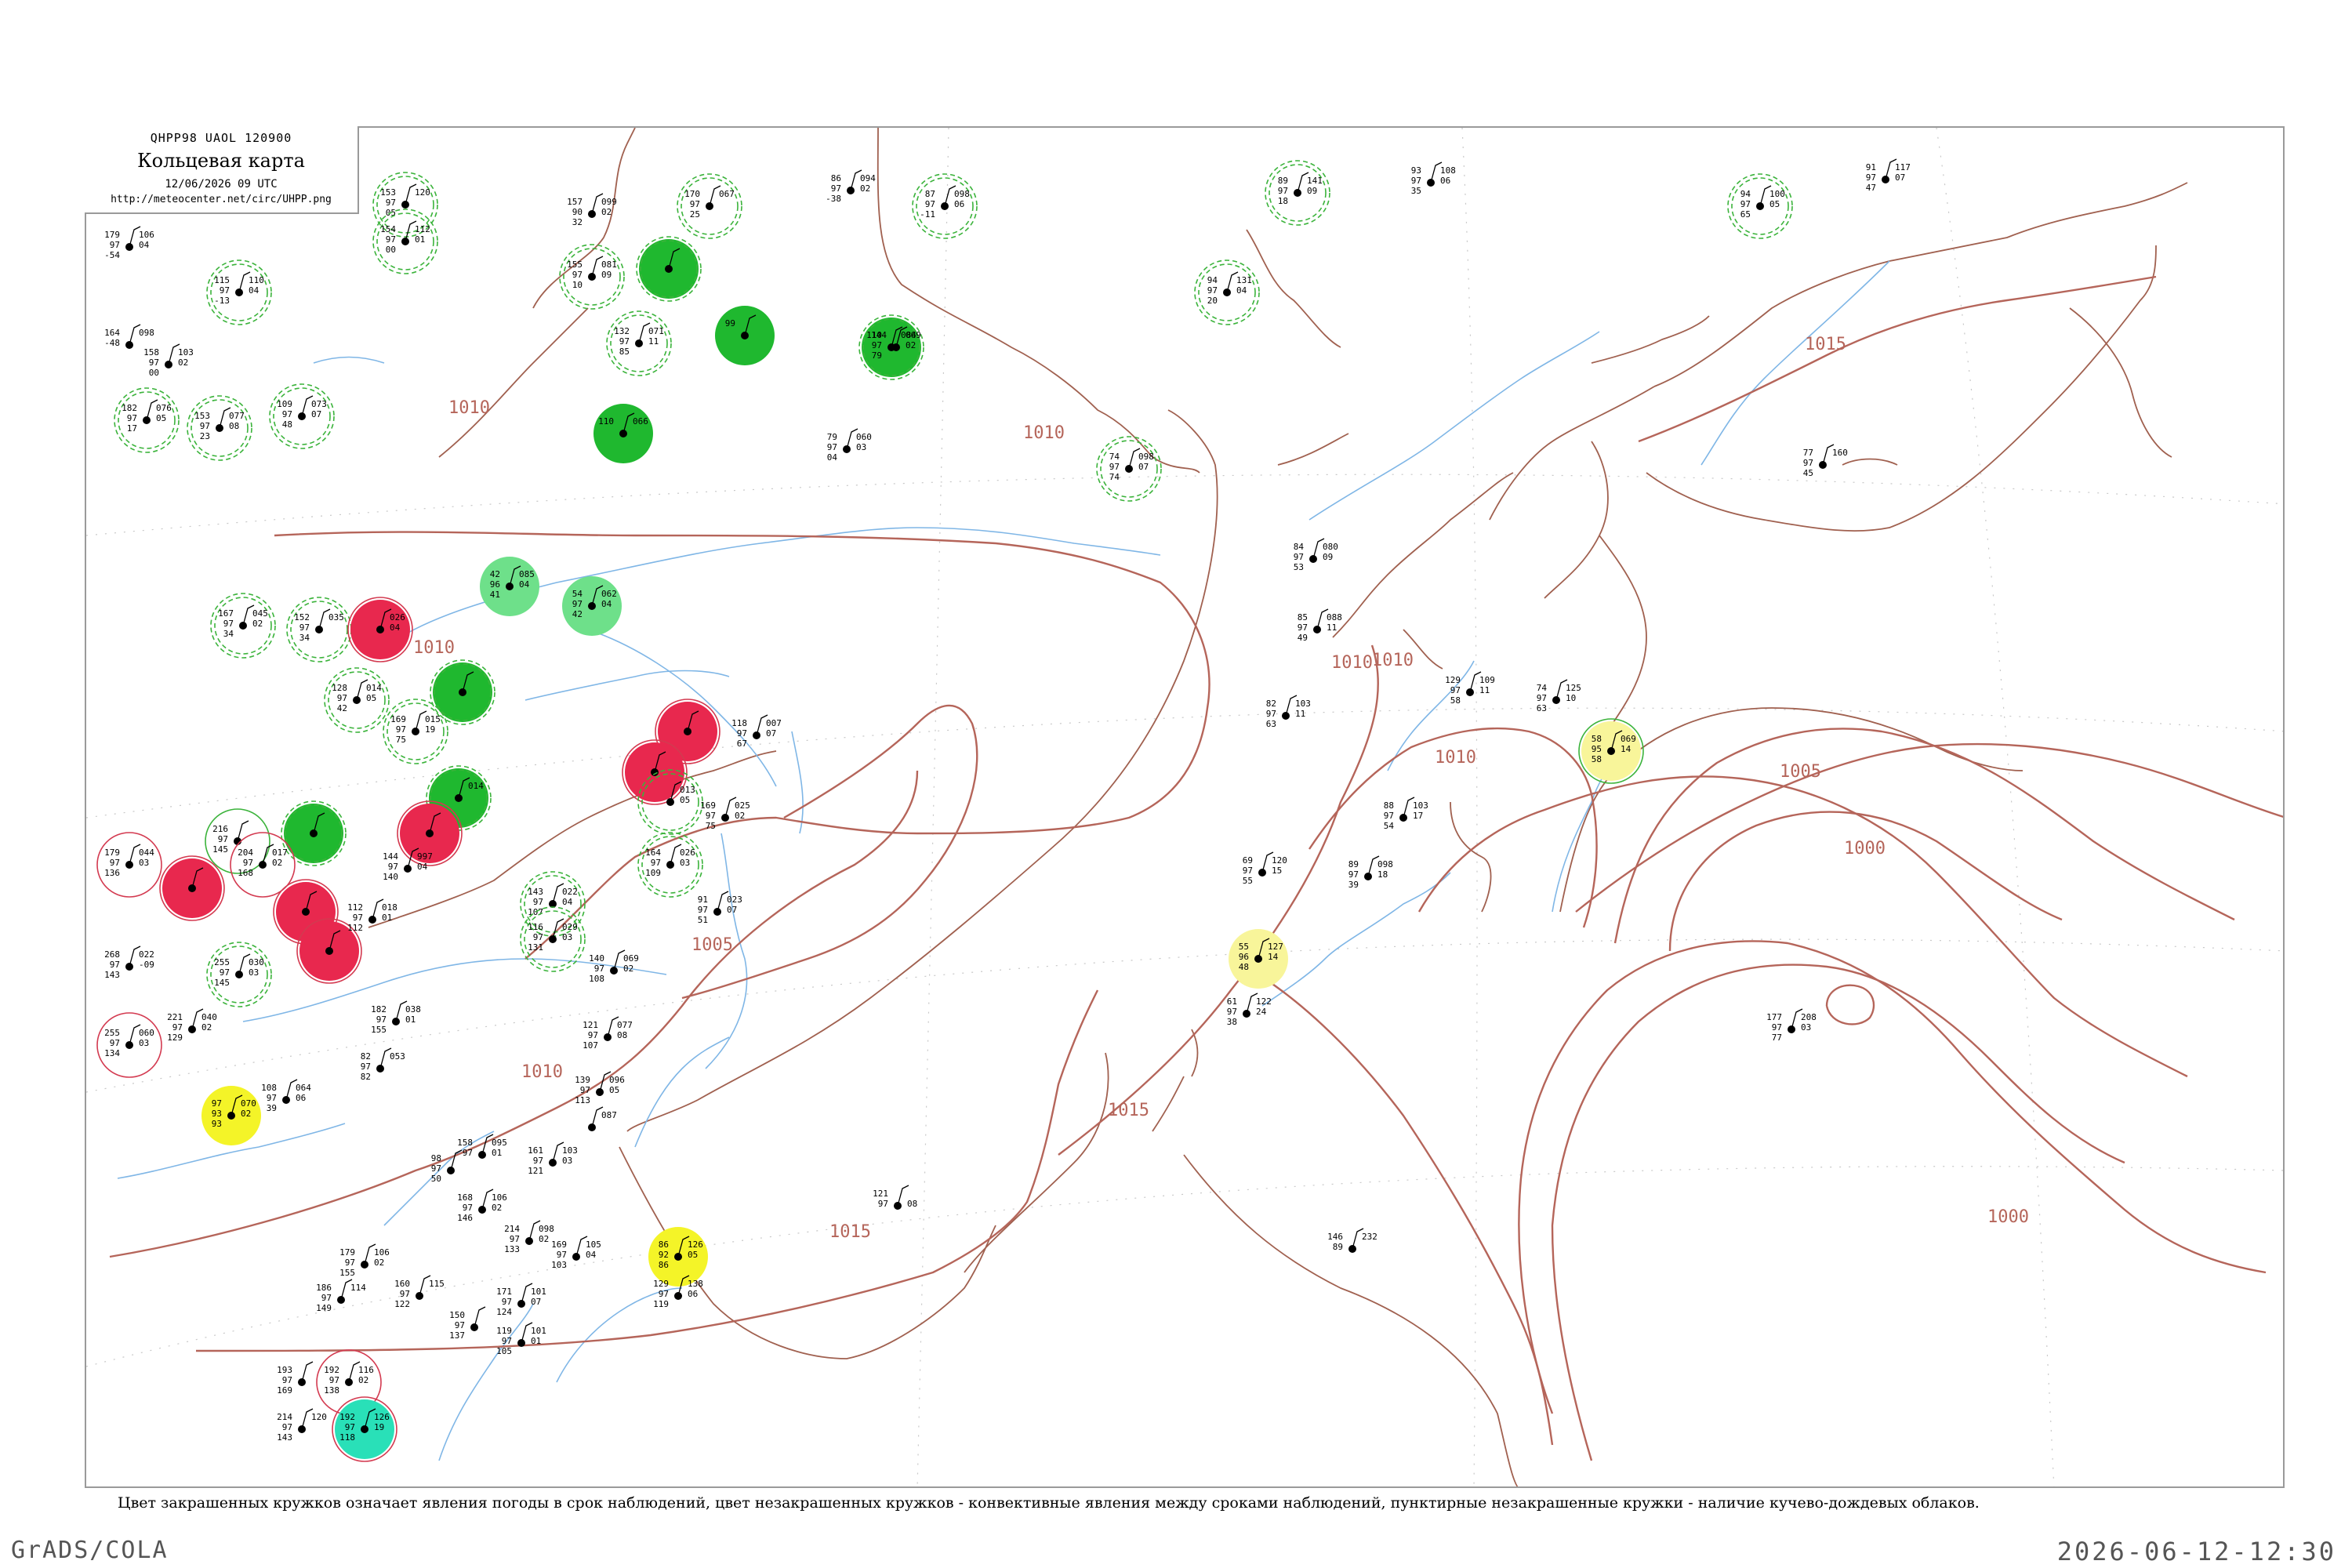 The width and height of the screenshot is (2352, 1568). Describe the element at coordinates (129, 243) in the screenshot. I see `station-plot: 17997-54 10604` at that location.